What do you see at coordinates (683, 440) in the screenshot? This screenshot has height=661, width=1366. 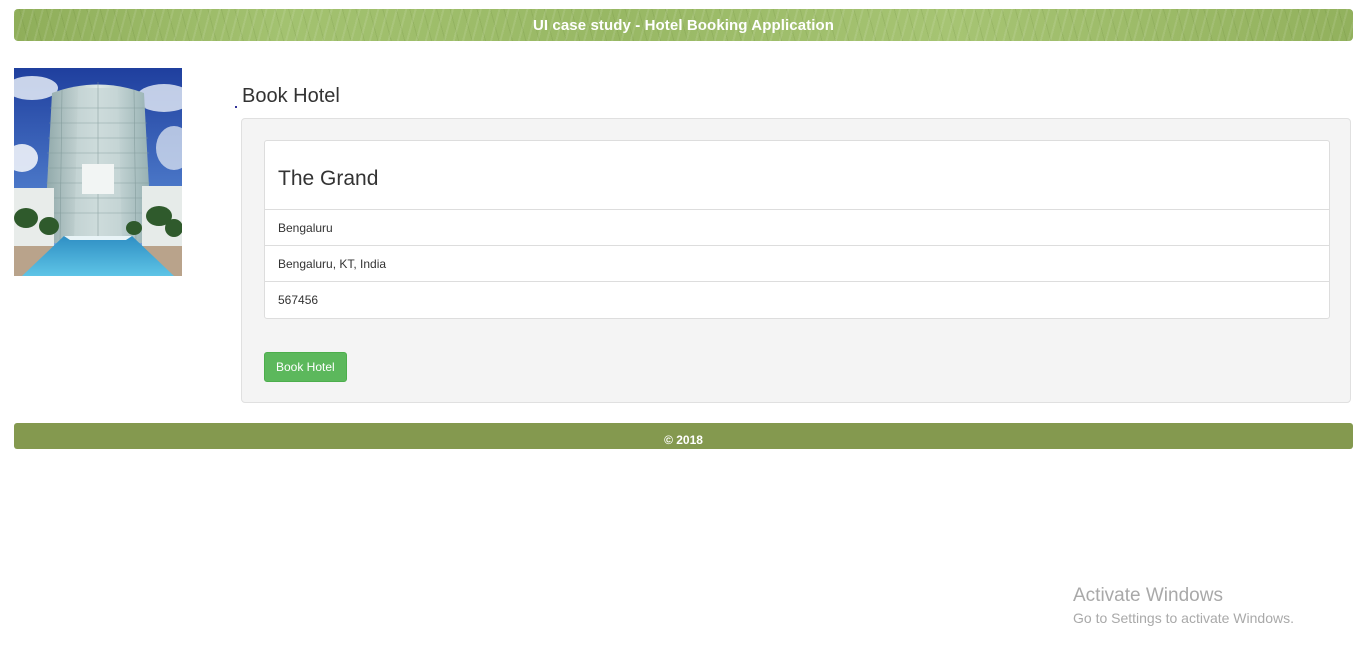 I see `copyright-text: © 2018` at bounding box center [683, 440].